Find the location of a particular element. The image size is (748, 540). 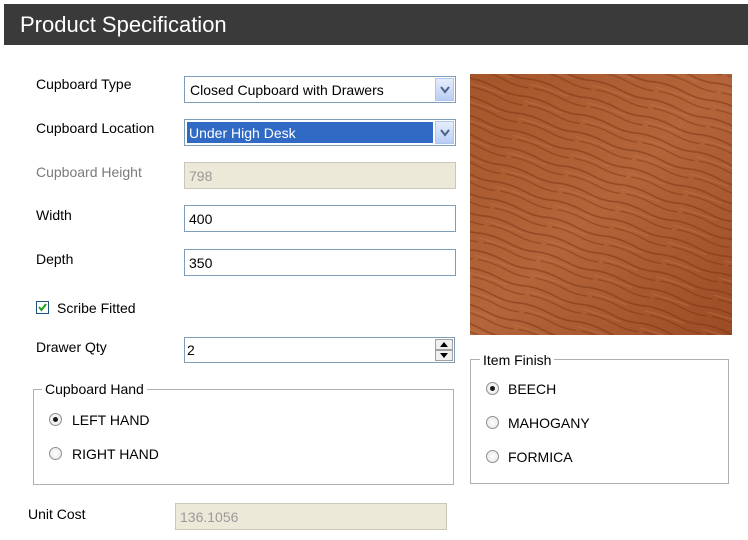

unit-cost-label: Unit Cost is located at coordinates (57, 514).